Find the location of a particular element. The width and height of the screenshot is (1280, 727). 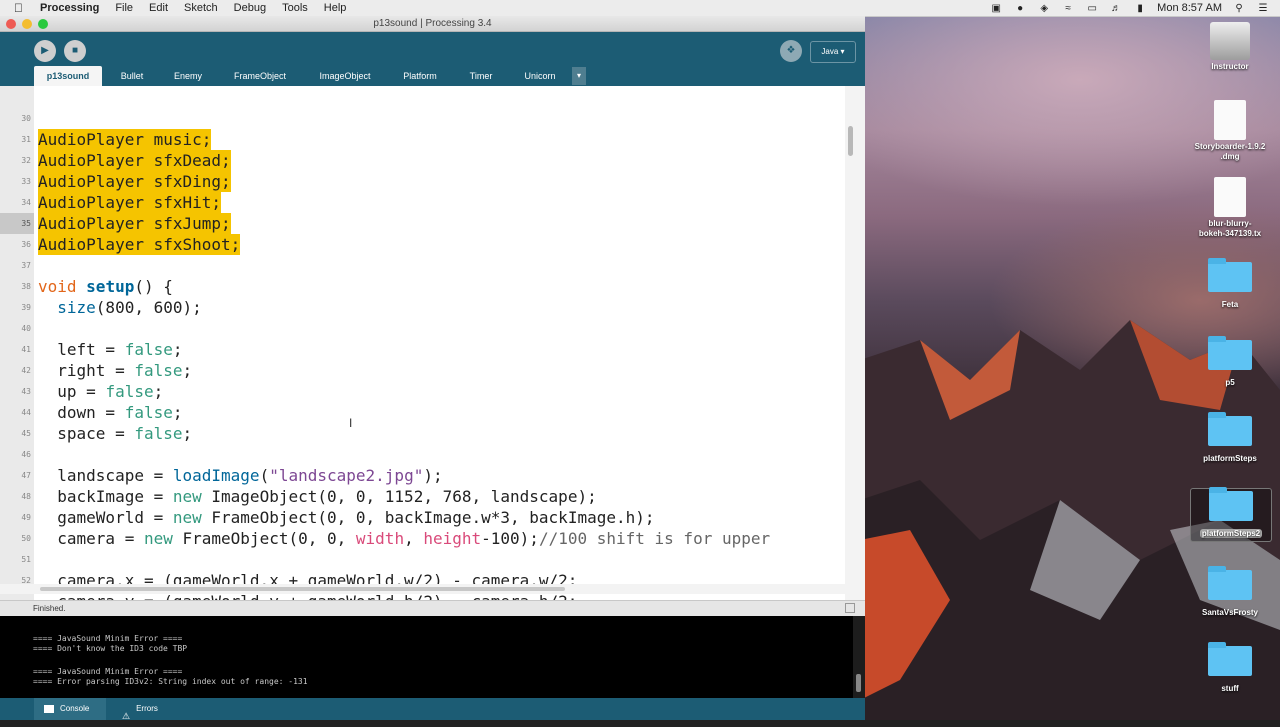

status-bar: Finished. is located at coordinates (432, 608).